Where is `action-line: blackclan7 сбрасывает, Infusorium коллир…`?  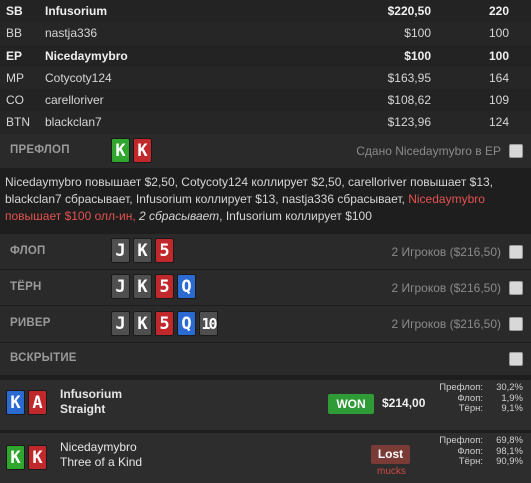 action-line: blackclan7 сбрасывает, Infusorium коллир… is located at coordinates (266, 199).